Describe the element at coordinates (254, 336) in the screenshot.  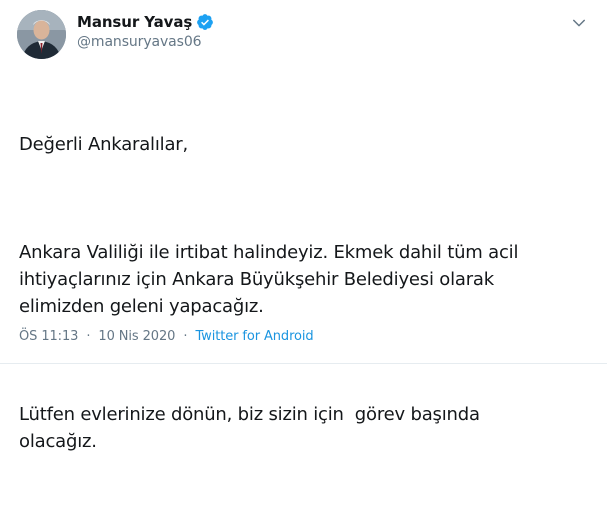
I see `tweet-source-link: Twitter for Android` at that location.